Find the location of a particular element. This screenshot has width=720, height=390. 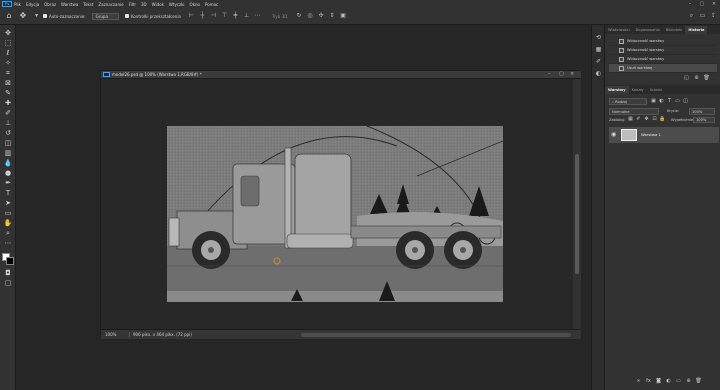

chevron-down-icon: ▾ is located at coordinates (36, 16).